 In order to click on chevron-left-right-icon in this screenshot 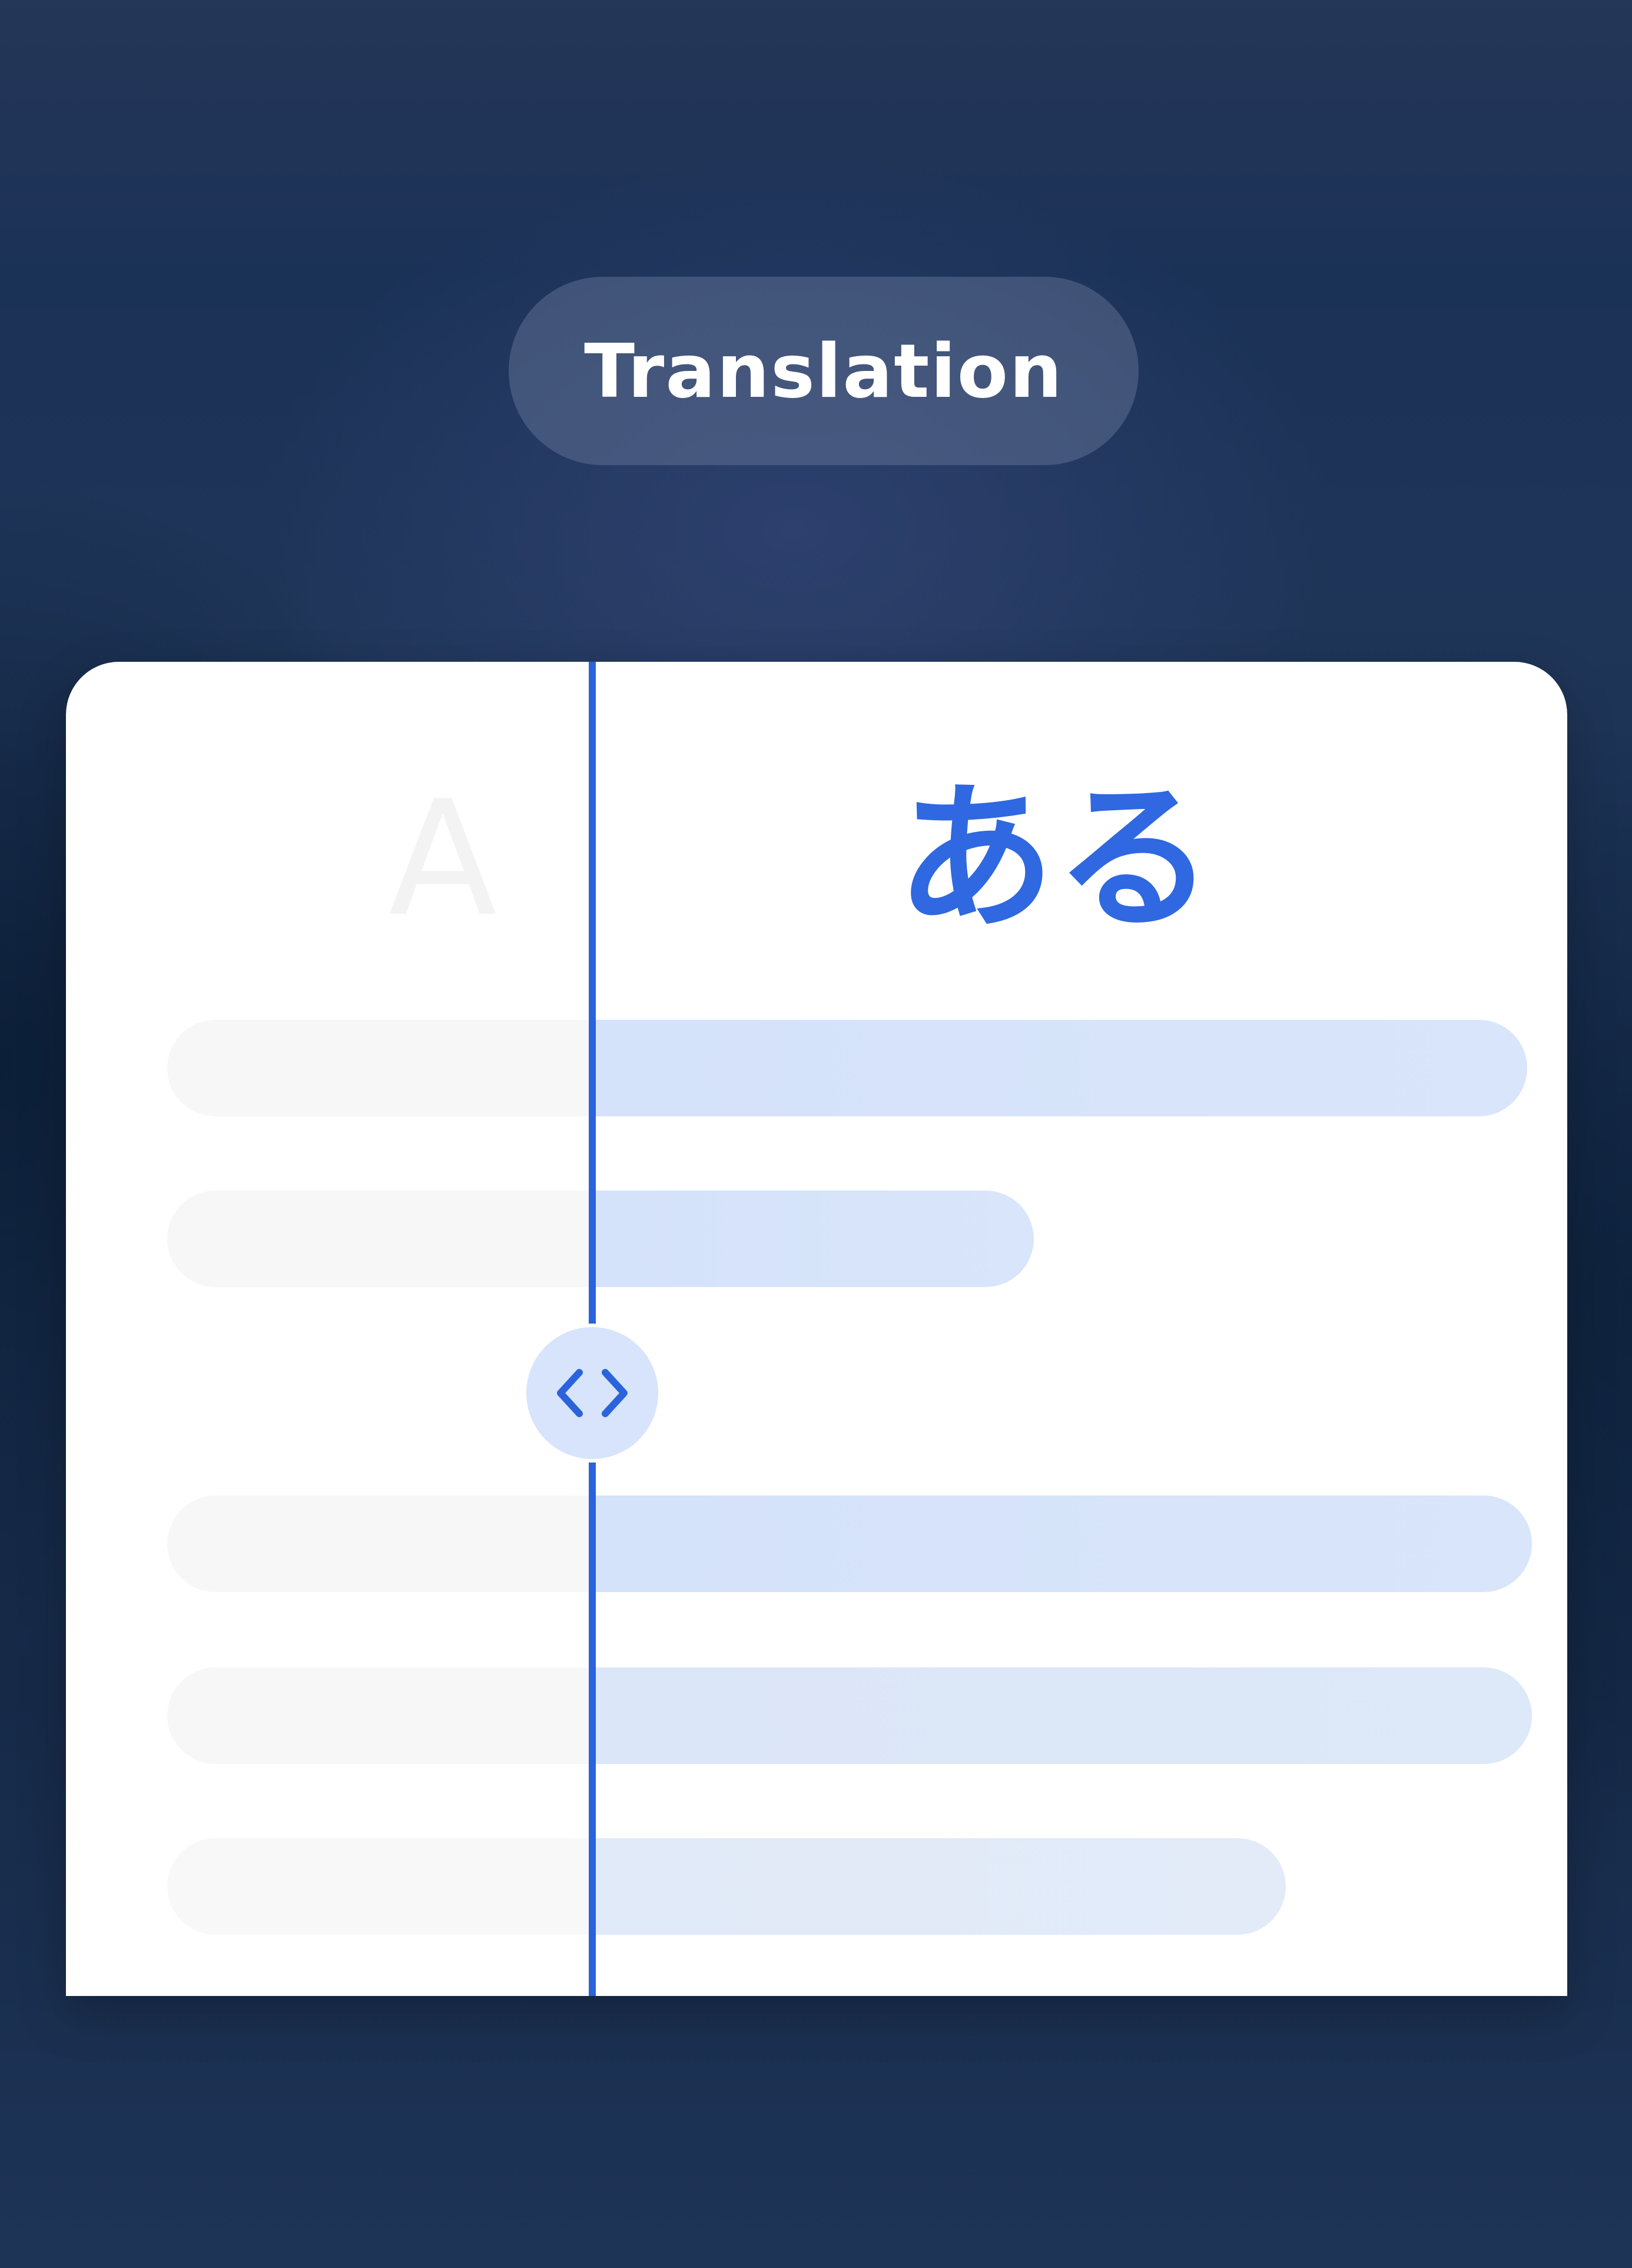, I will do `click(592, 1393)`.